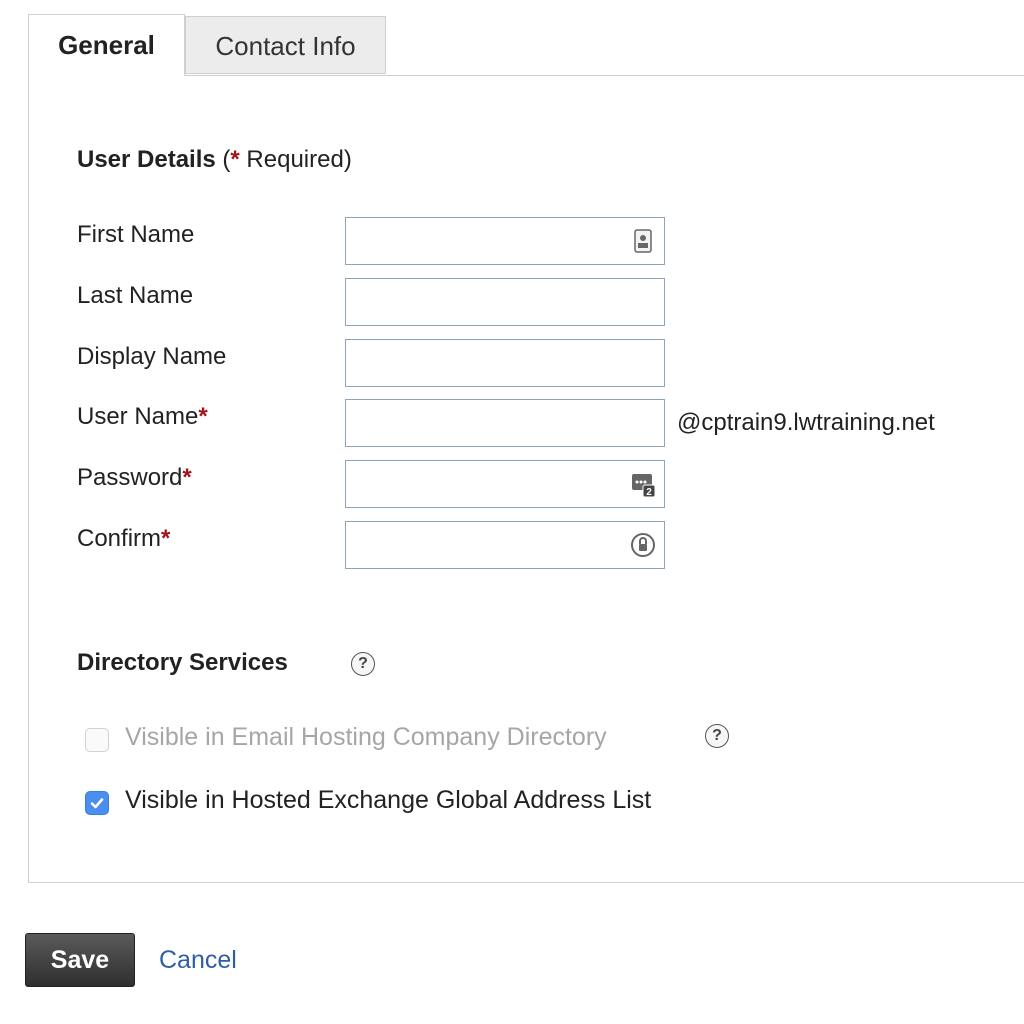  I want to click on password-lock-icon, so click(643, 545).